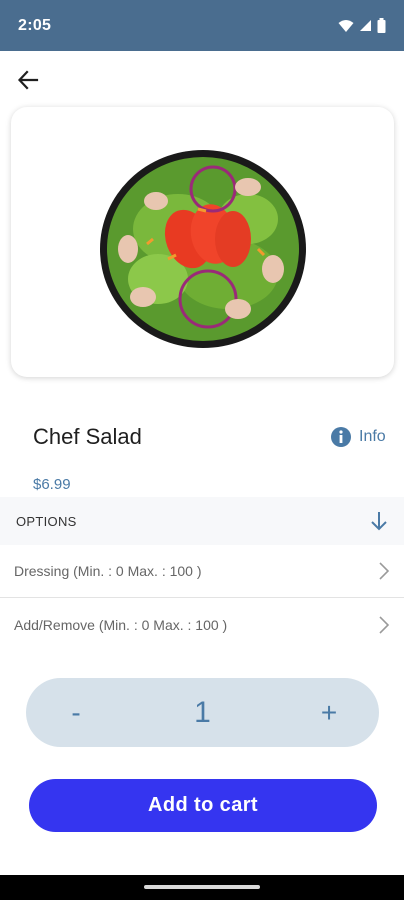 The height and width of the screenshot is (900, 404). Describe the element at coordinates (372, 436) in the screenshot. I see `info-label: Info` at that location.